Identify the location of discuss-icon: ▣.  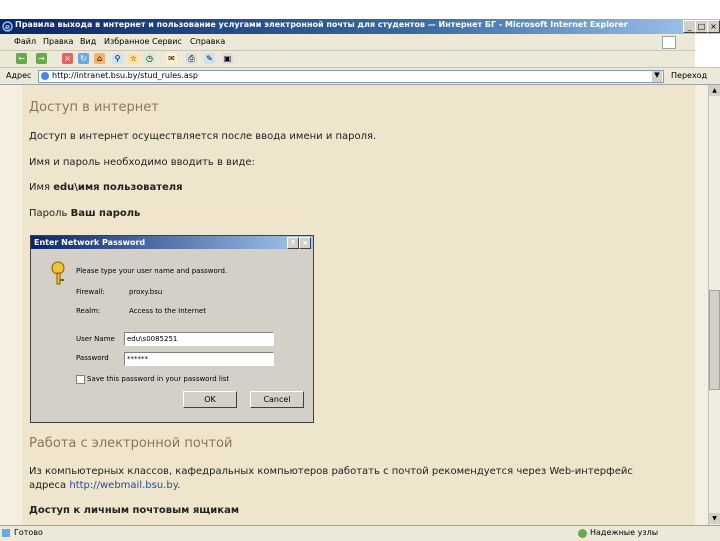
(227, 58).